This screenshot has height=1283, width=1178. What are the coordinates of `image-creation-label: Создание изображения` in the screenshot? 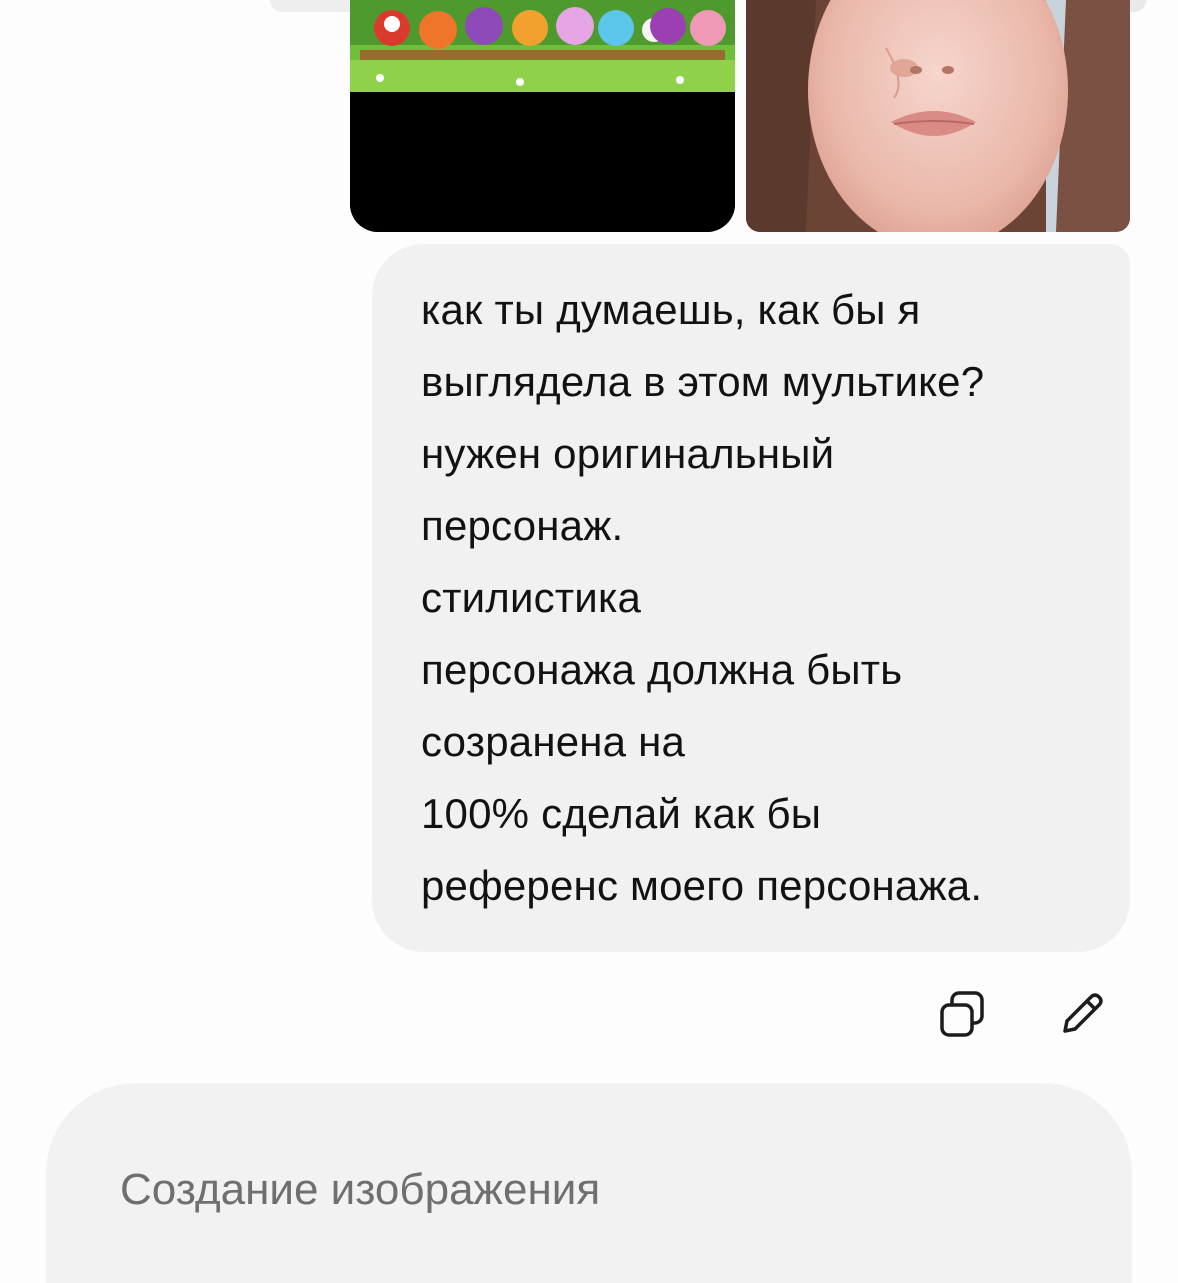 It's located at (360, 1189).